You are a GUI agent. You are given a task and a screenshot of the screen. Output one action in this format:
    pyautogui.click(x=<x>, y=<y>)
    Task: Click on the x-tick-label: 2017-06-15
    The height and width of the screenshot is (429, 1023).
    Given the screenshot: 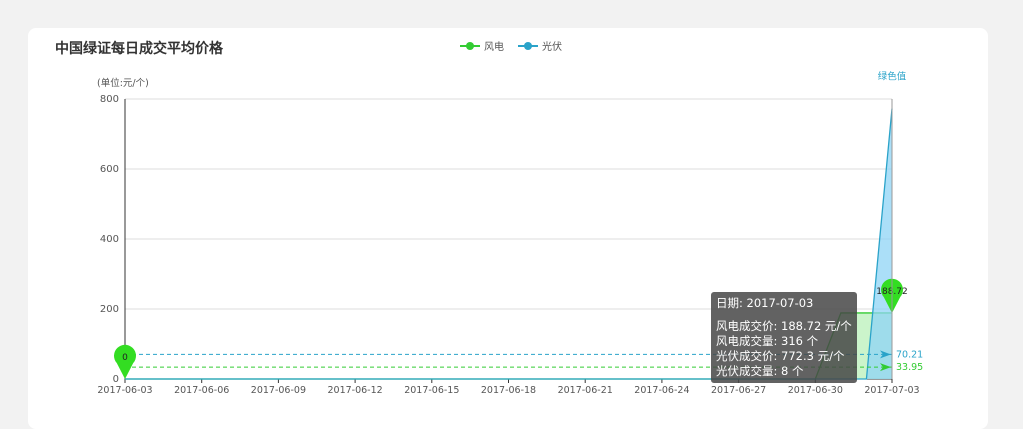 What is the action you would take?
    pyautogui.click(x=431, y=390)
    